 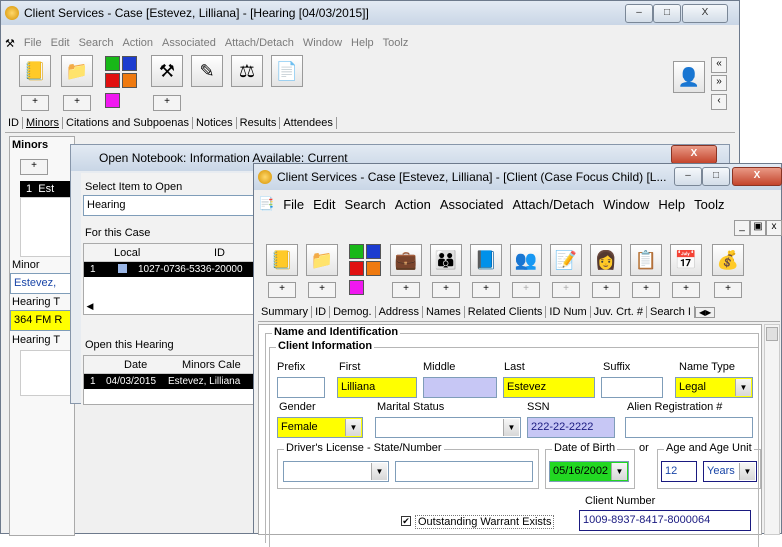 What do you see at coordinates (486, 260) in the screenshot?
I see `book-icon: 📘` at bounding box center [486, 260].